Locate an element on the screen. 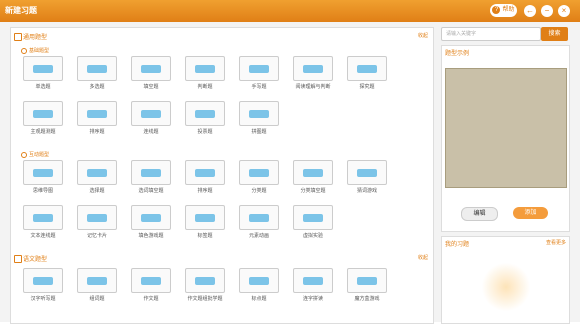 This screenshot has height=324, width=580. question-type-item: 阅读理解与判断 is located at coordinates (313, 75).